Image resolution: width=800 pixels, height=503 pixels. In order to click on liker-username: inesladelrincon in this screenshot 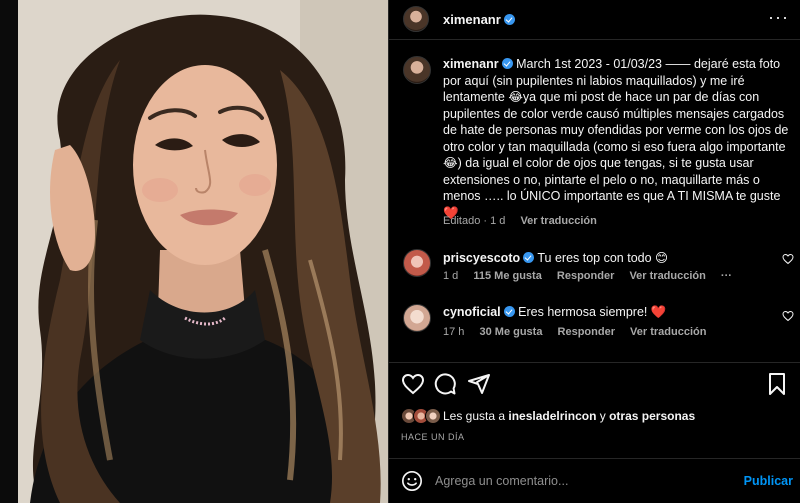, I will do `click(552, 416)`.